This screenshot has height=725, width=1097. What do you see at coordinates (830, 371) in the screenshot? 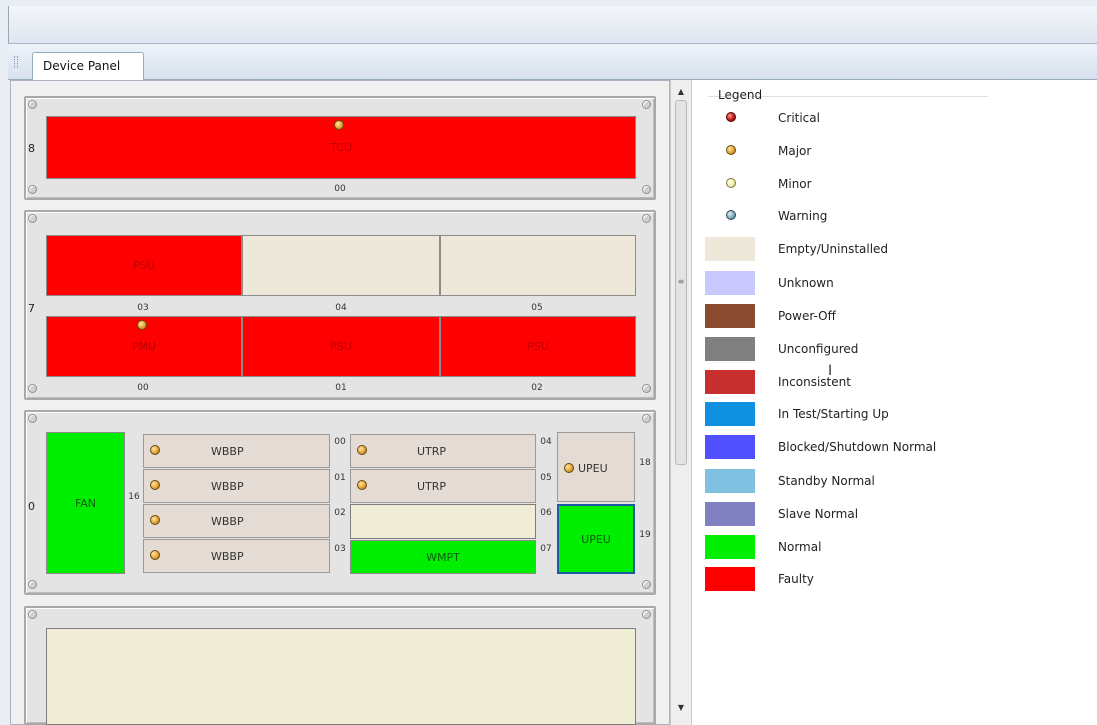
I see `text-cursor-icon: I` at bounding box center [830, 371].